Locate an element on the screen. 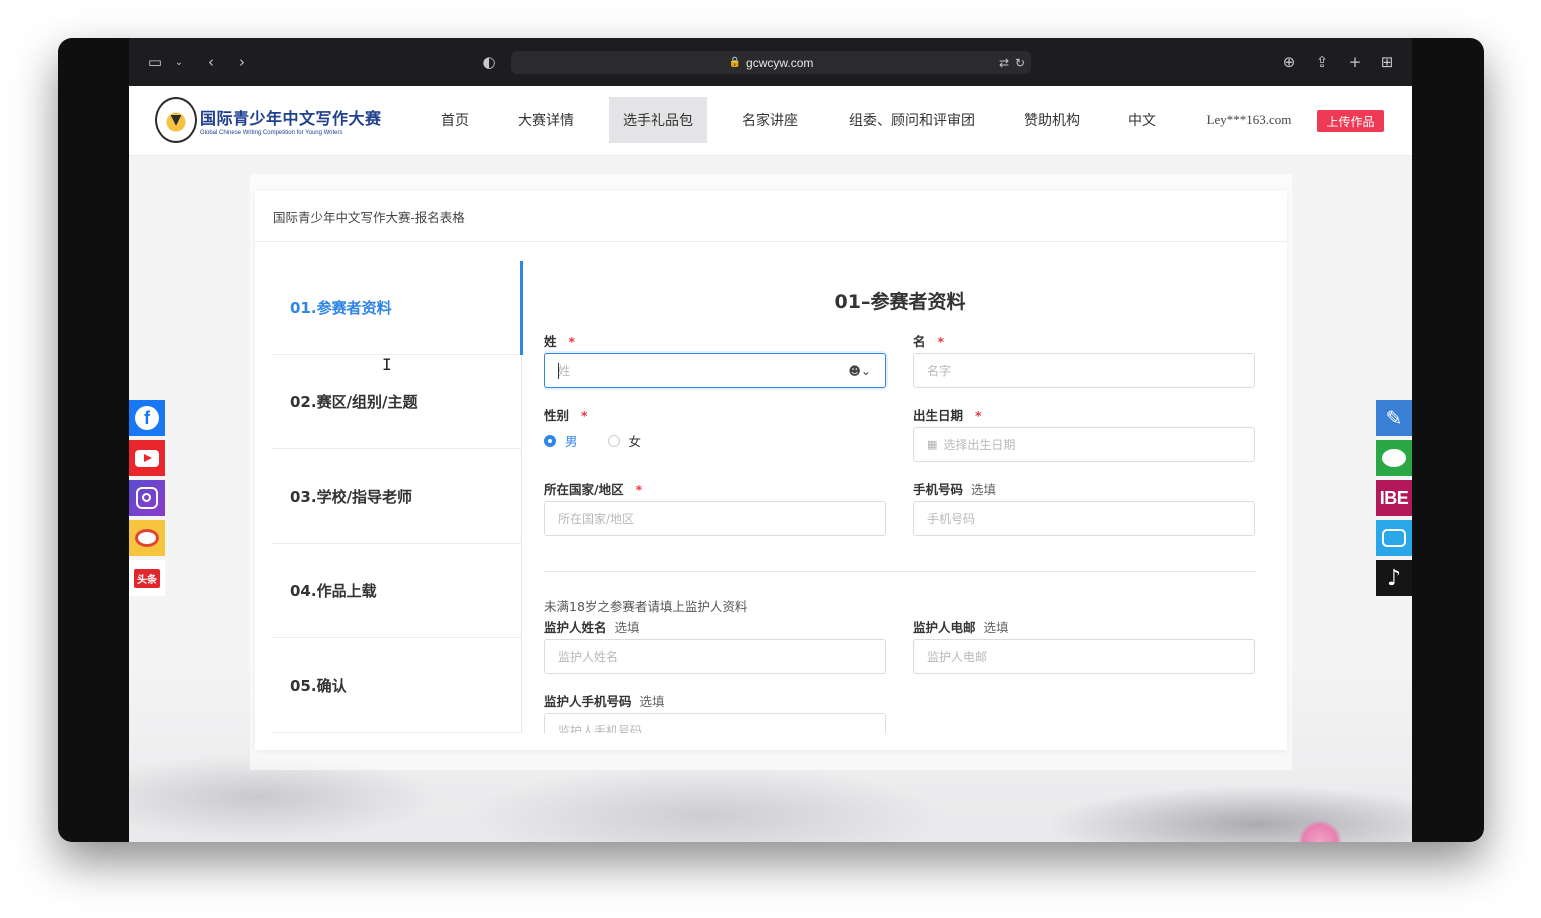 The height and width of the screenshot is (918, 1541). instagram-icon is located at coordinates (147, 498).